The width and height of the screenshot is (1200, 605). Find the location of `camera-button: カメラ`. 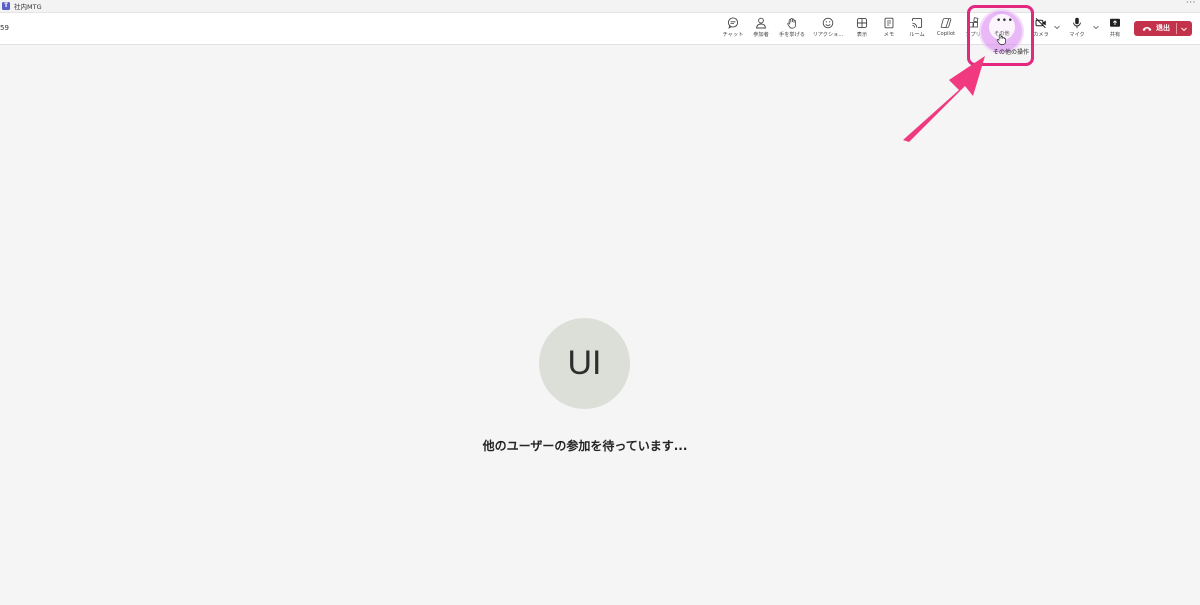

camera-button: カメラ is located at coordinates (1041, 29).